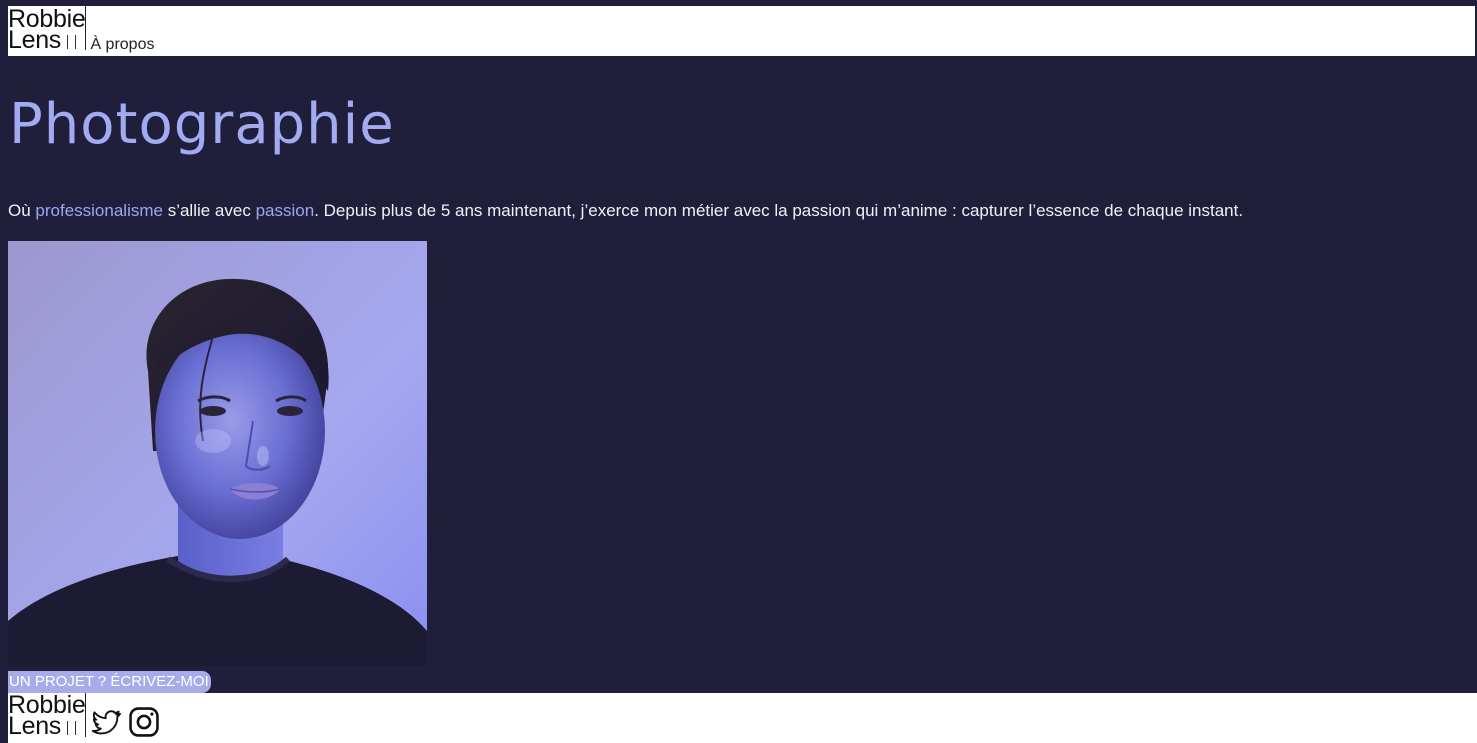 Image resolution: width=1477 pixels, height=743 pixels. I want to click on logo: Robbie Lens, so click(47, 30).